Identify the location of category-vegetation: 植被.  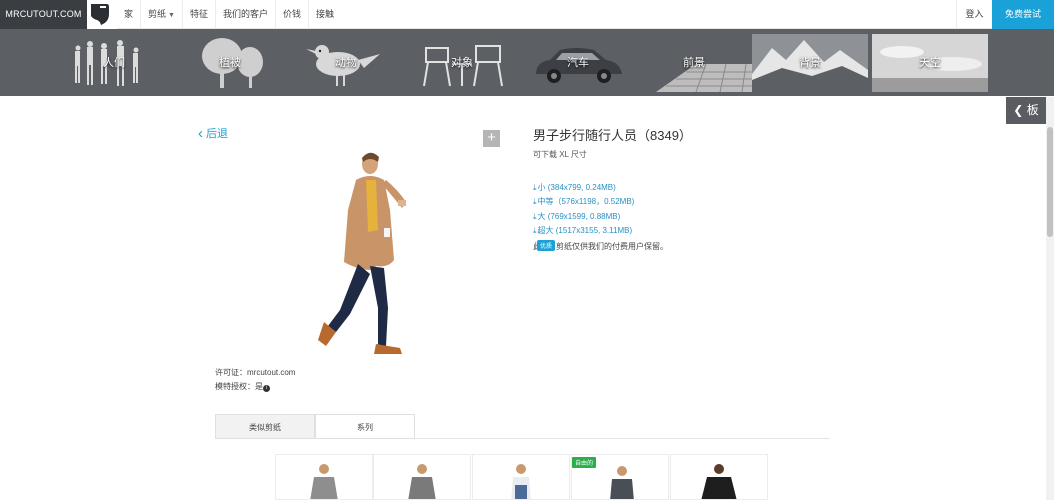
(230, 63).